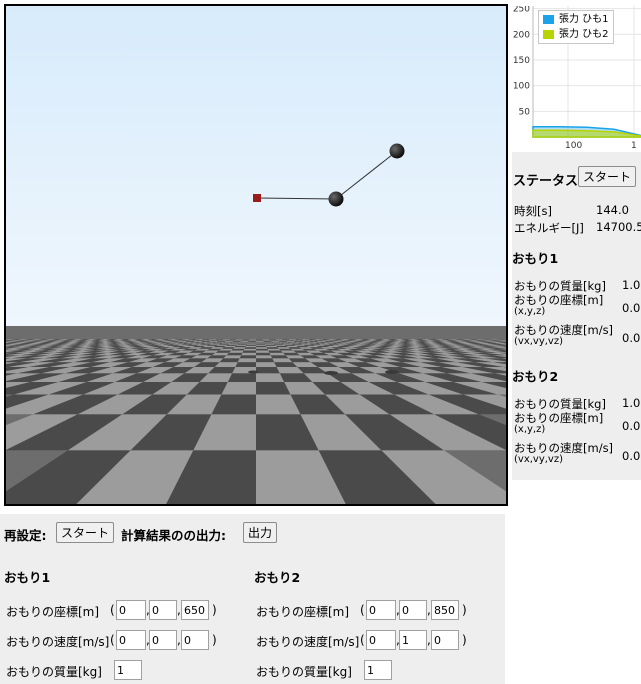  What do you see at coordinates (521, 61) in the screenshot?
I see `y-tick-label: 150` at bounding box center [521, 61].